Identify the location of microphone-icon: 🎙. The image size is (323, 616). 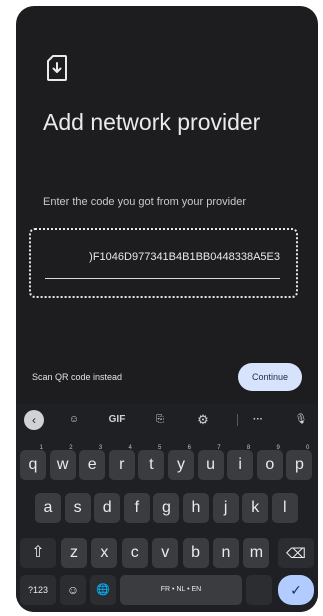
(301, 420).